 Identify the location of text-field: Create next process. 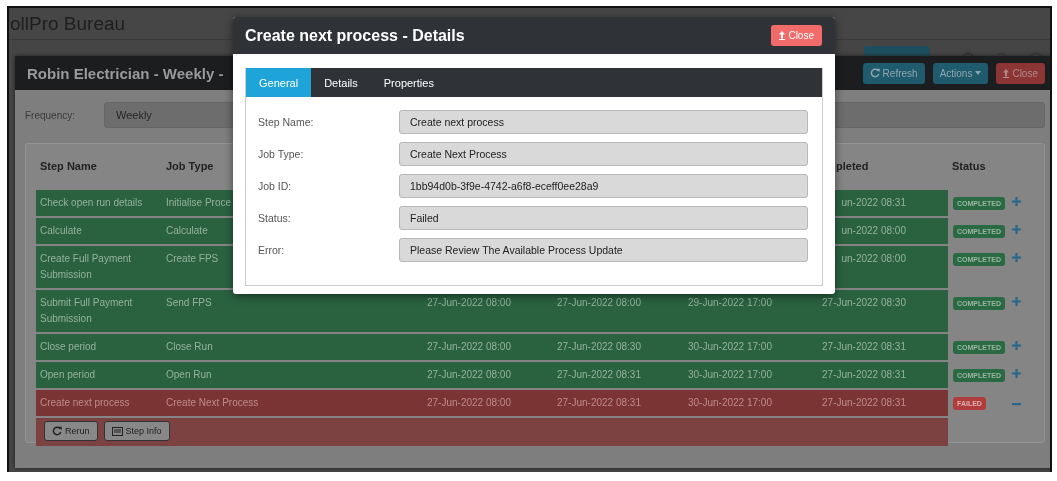
(603, 122).